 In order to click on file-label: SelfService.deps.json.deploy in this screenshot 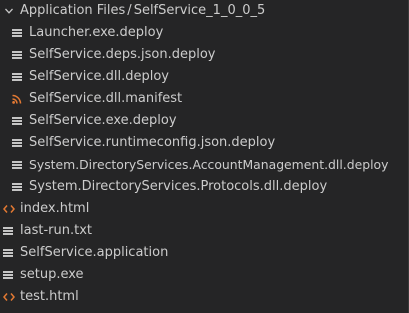, I will do `click(122, 54)`.